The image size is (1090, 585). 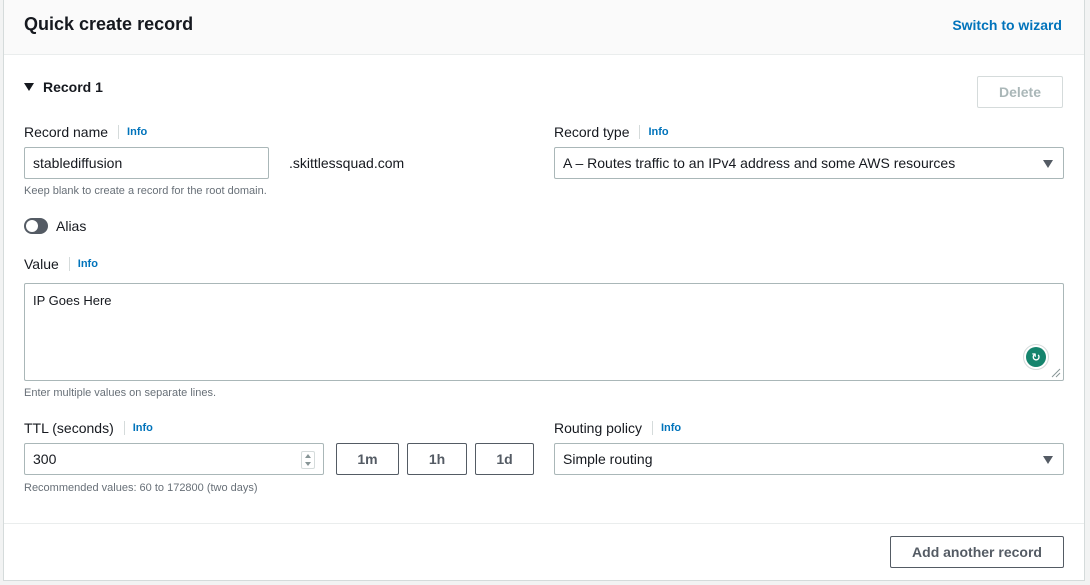 What do you see at coordinates (654, 132) in the screenshot?
I see `record-type-info-link: Info` at bounding box center [654, 132].